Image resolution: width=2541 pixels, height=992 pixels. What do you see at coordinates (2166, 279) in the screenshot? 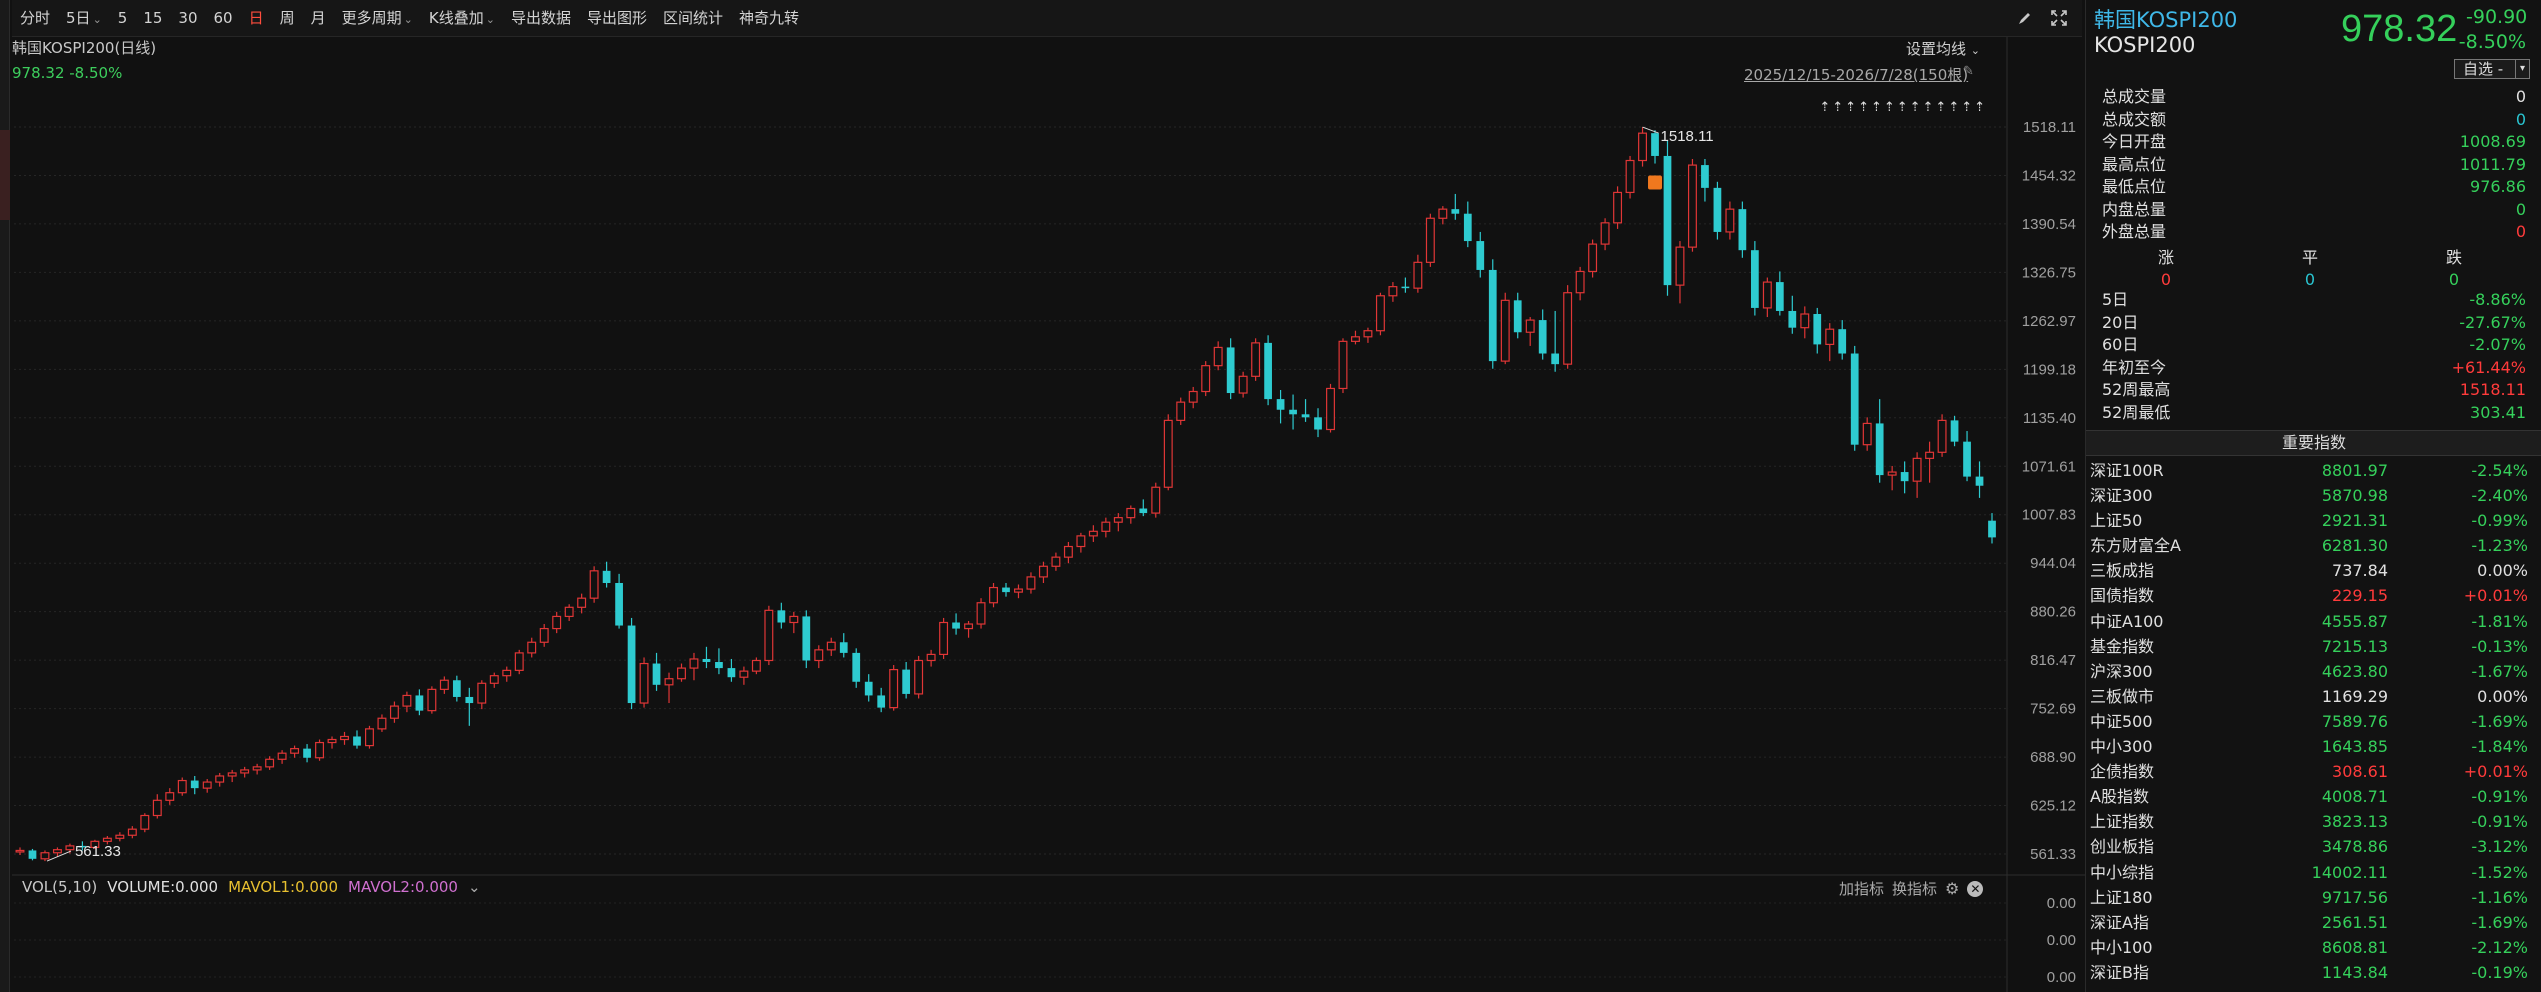
I see `count-value: 0` at bounding box center [2166, 279].